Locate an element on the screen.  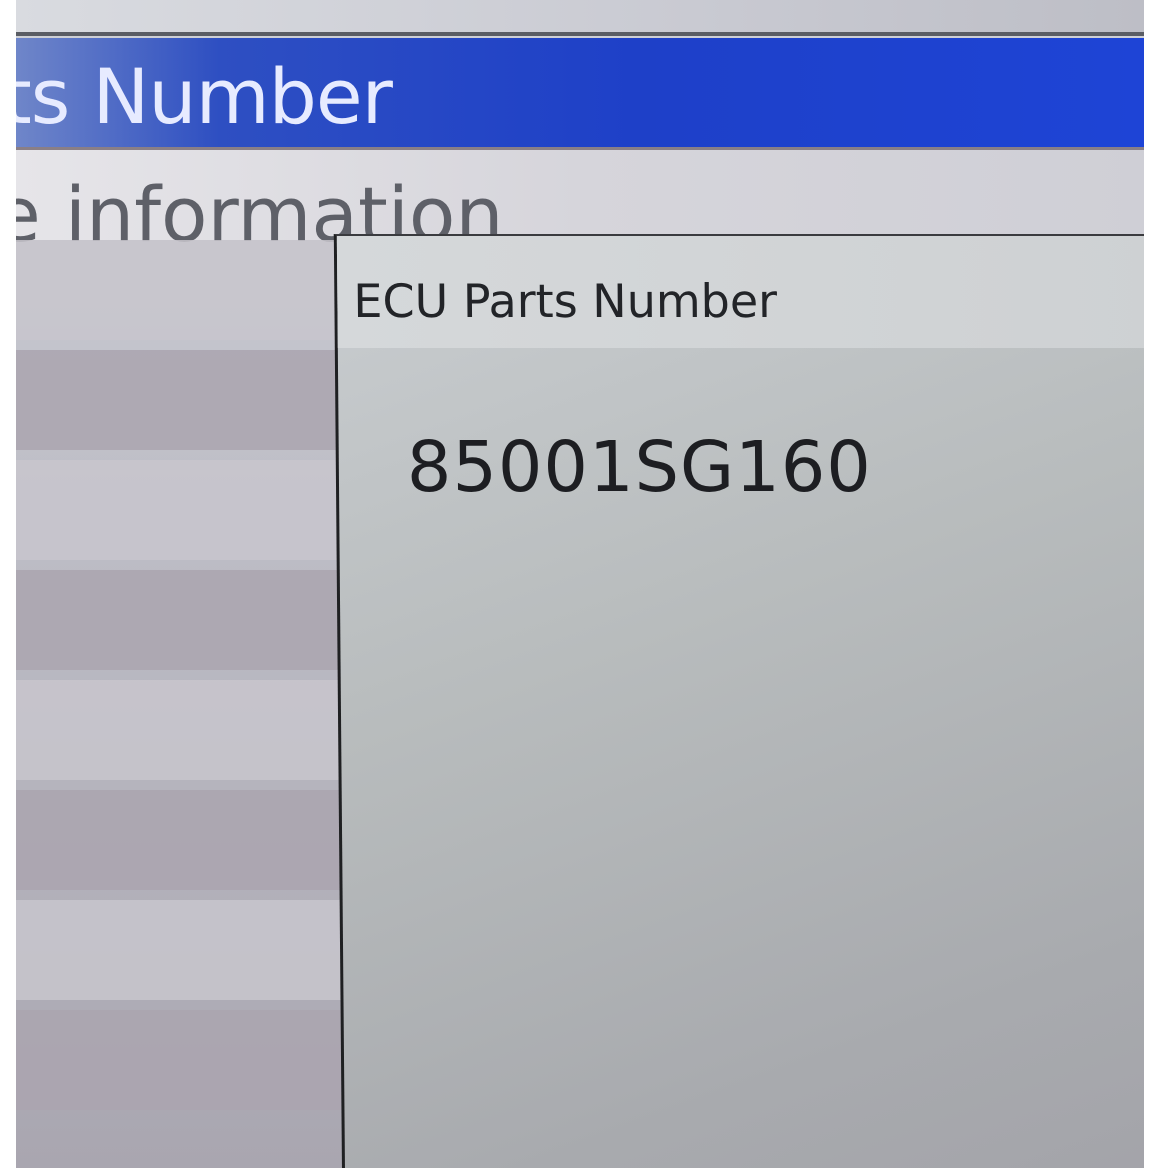
dialog-header: ECU Parts Number is located at coordinates (740, 292).